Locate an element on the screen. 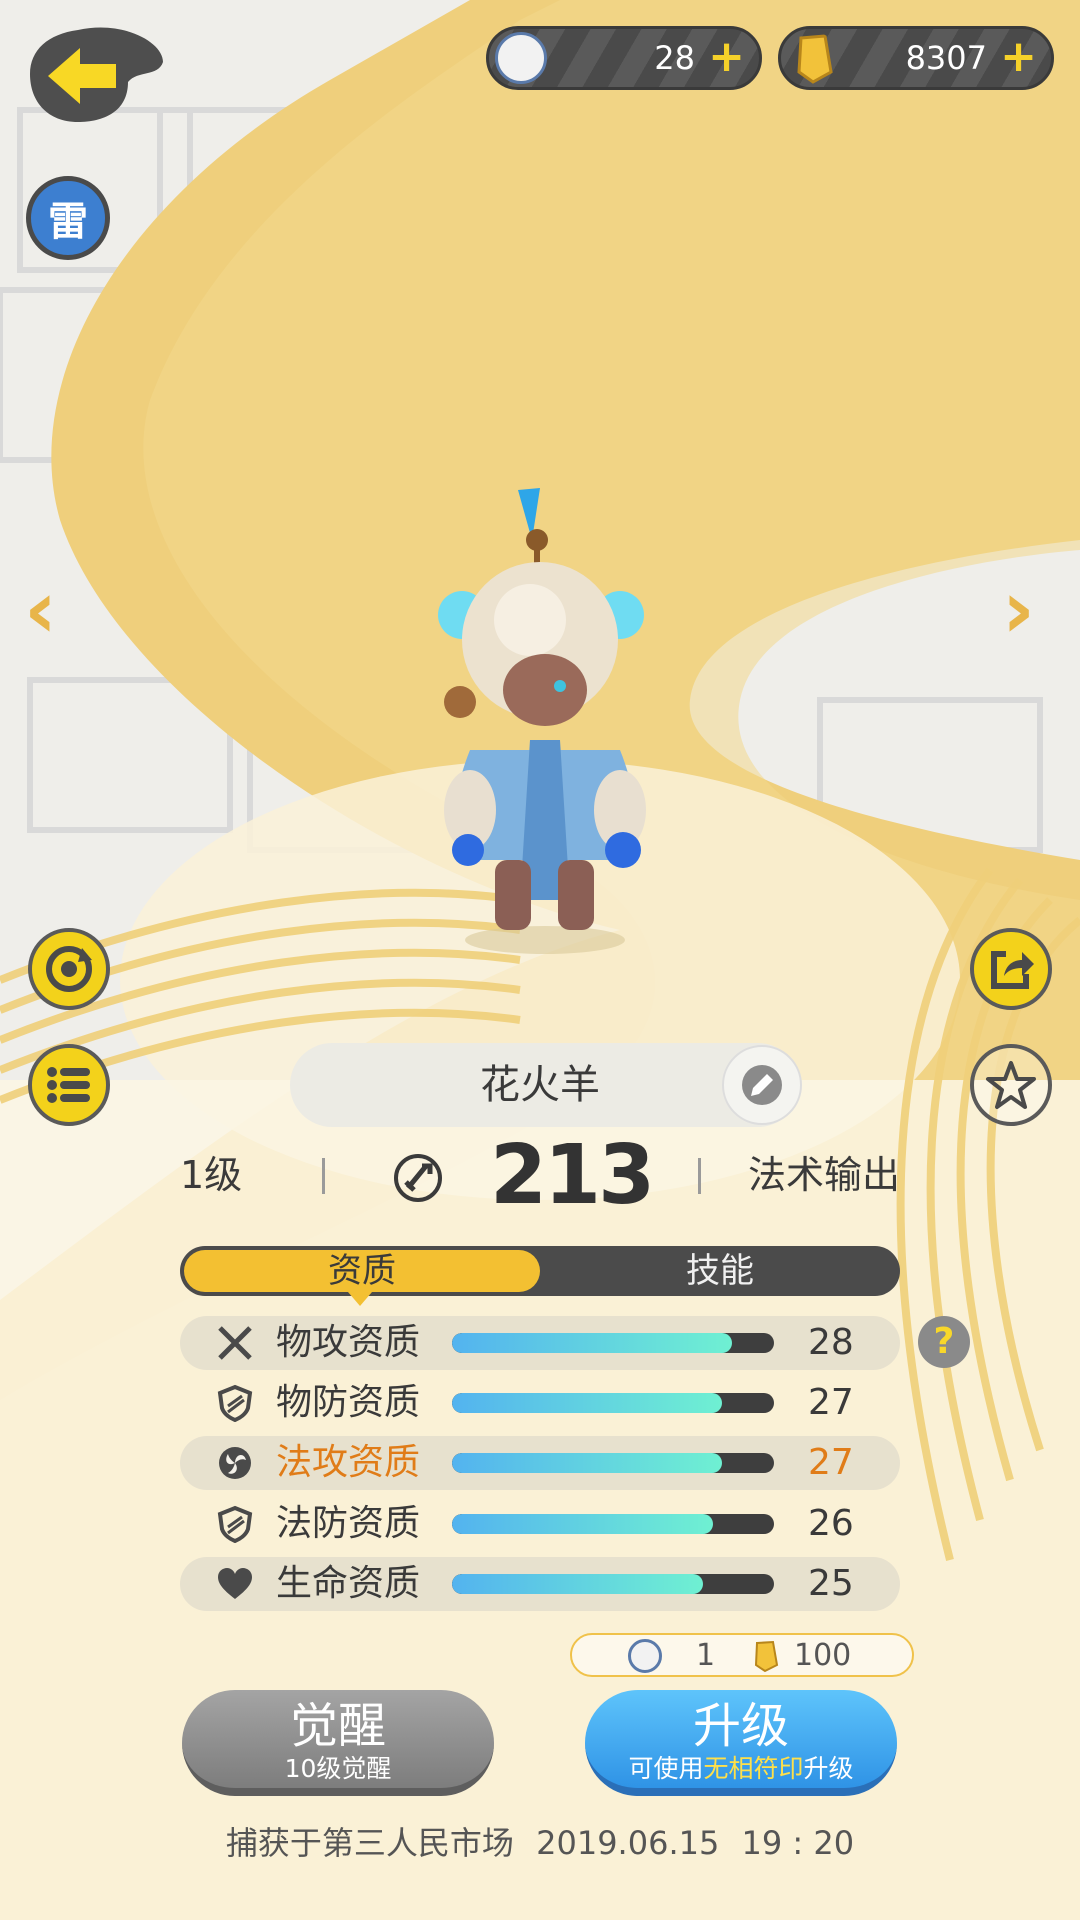 The height and width of the screenshot is (1920, 1080). previous-pet-arrow: ‹ is located at coordinates (40, 610).